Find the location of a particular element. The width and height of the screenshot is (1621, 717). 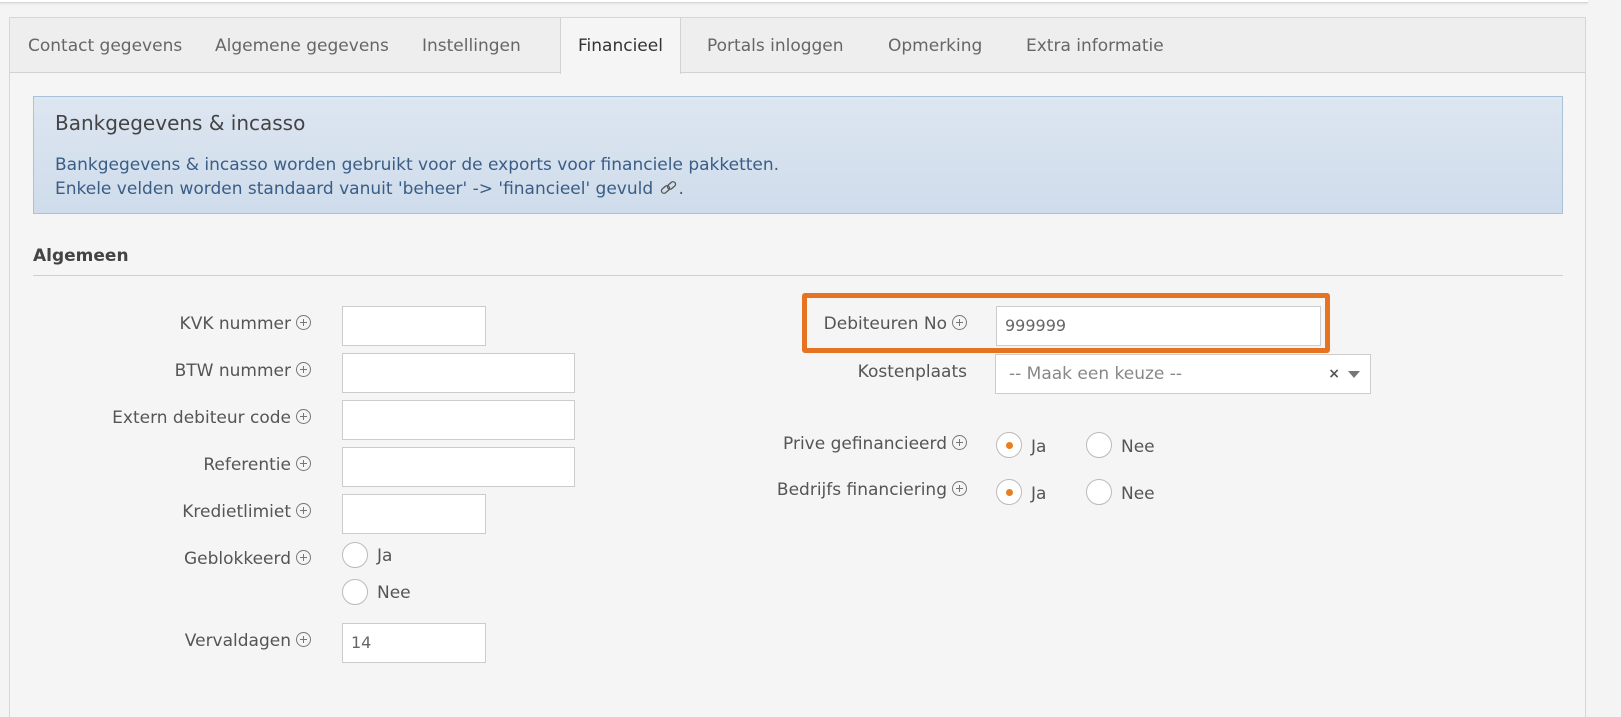

vervaldagen-input: 14 is located at coordinates (414, 643).